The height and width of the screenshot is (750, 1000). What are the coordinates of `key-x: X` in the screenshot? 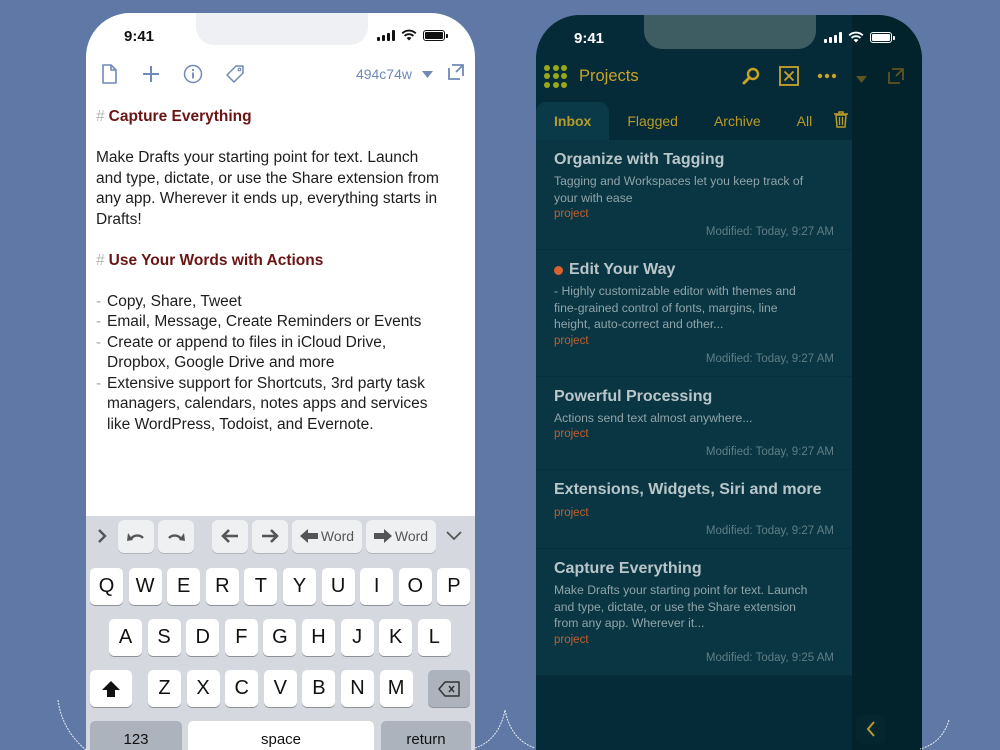 It's located at (203, 688).